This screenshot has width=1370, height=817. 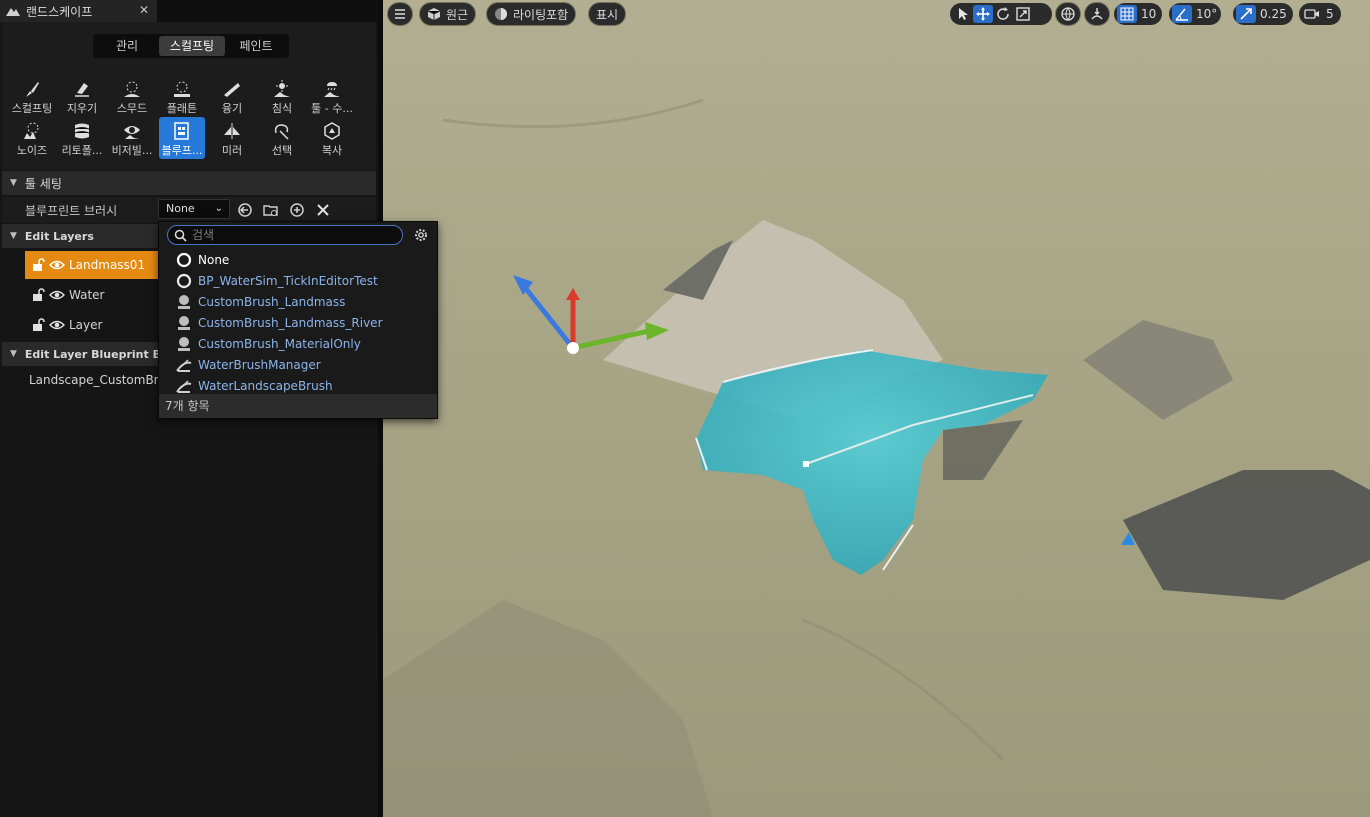 I want to click on bp-brush-item: Landscape_CustomBrush, so click(x=91, y=380).